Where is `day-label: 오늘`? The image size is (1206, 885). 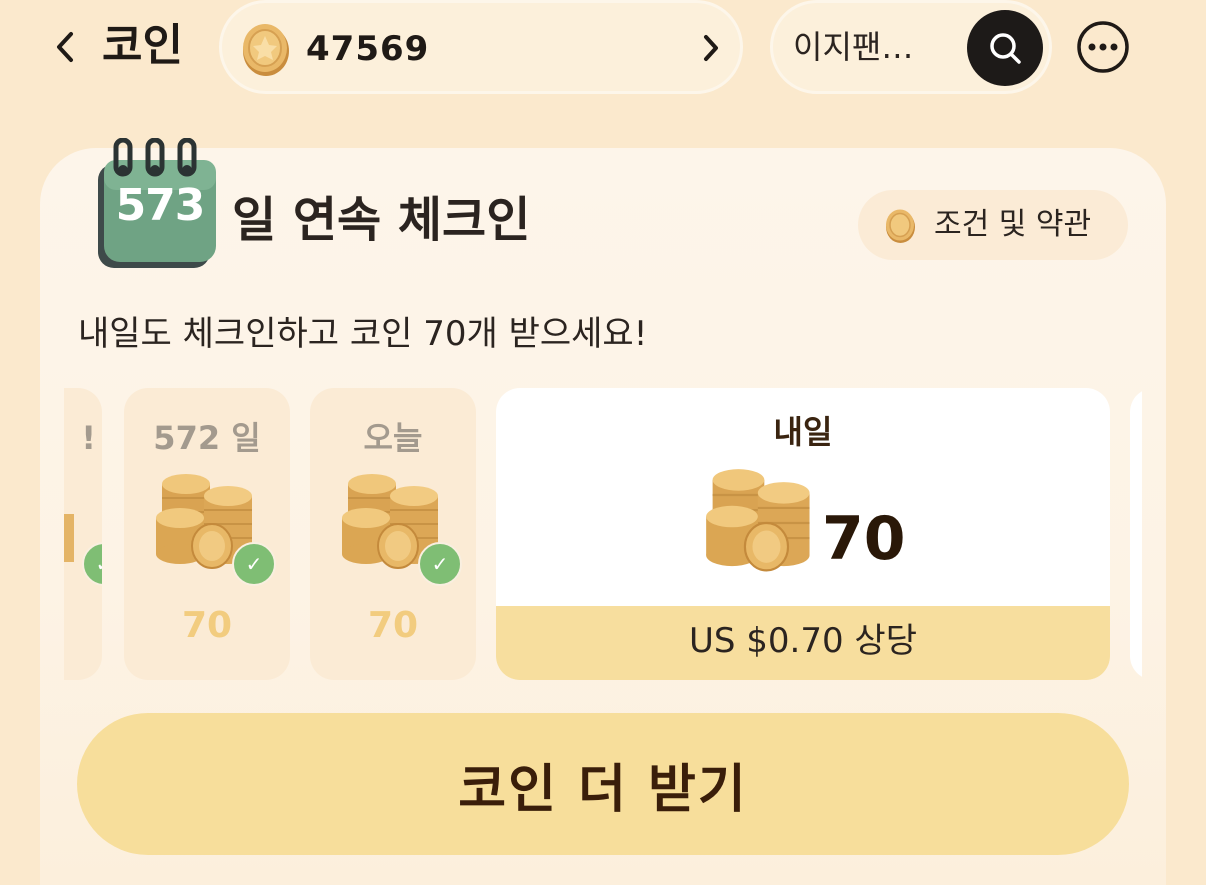 day-label: 오늘 is located at coordinates (393, 438).